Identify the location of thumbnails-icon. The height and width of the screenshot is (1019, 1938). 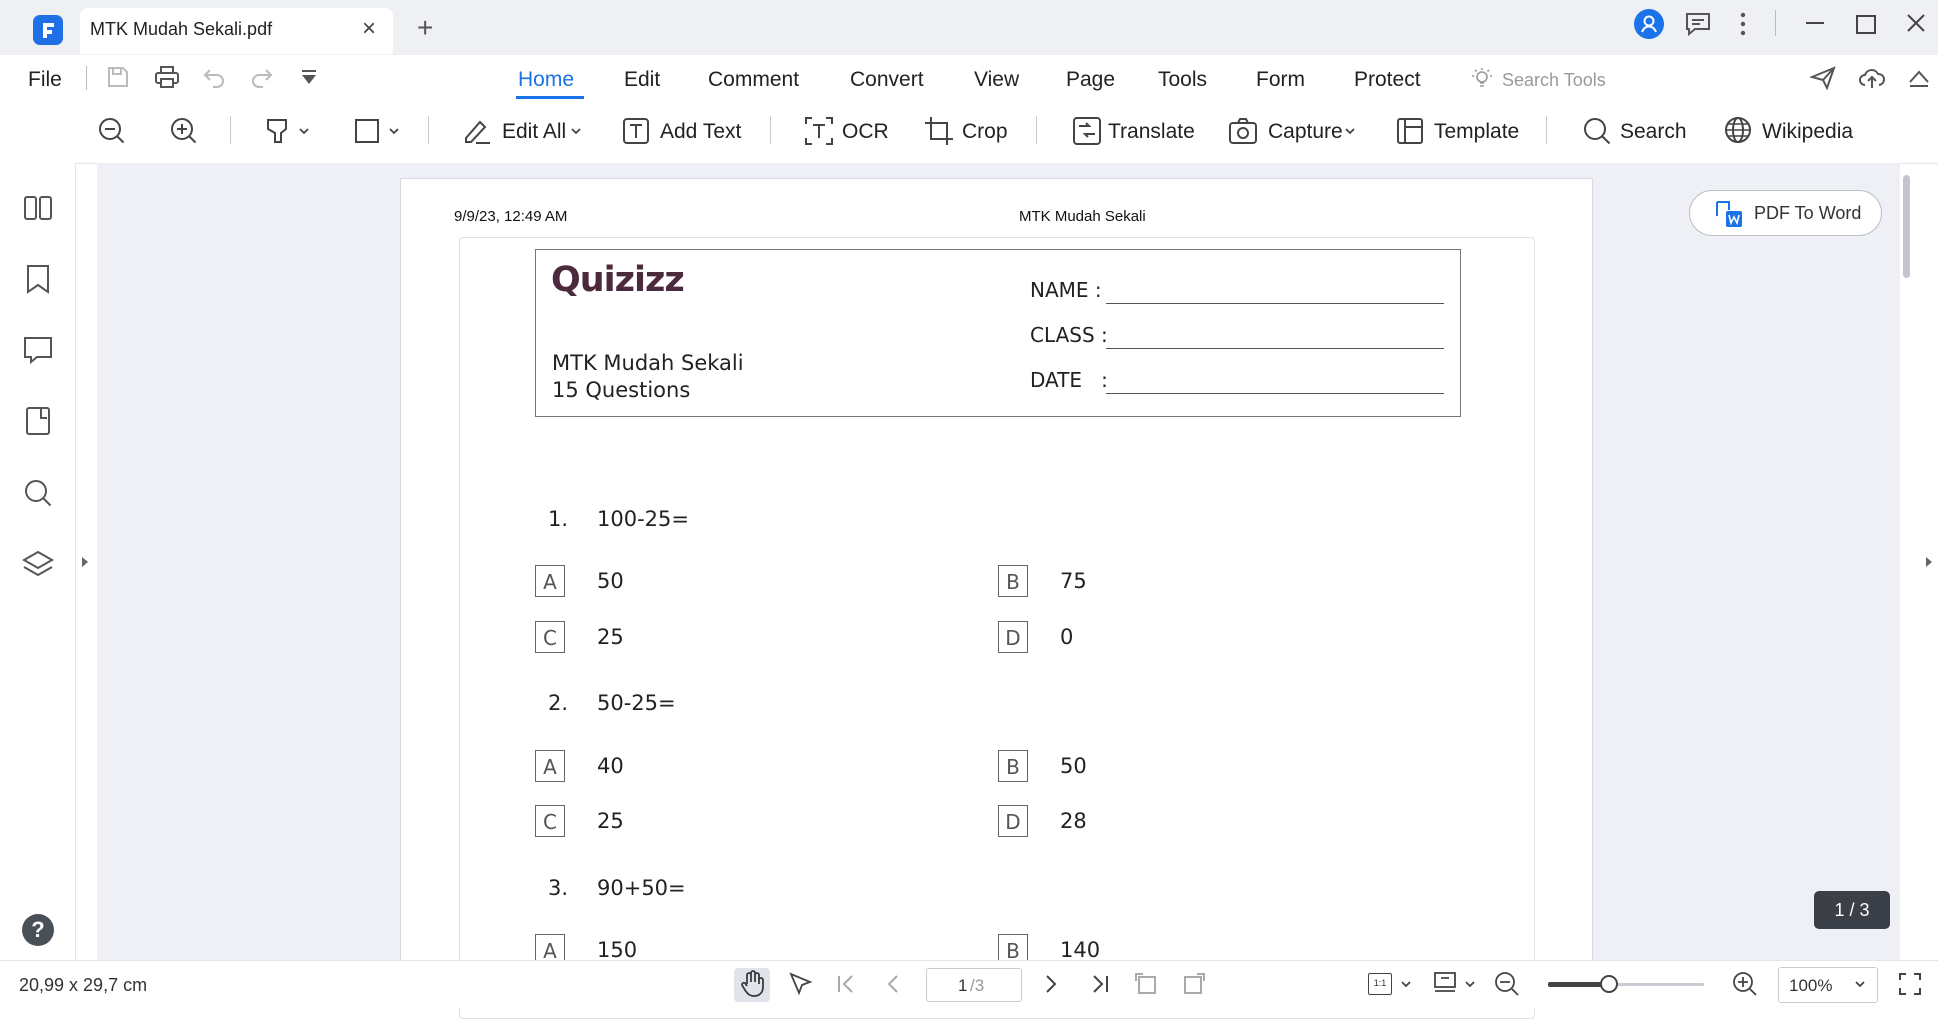
(38, 208).